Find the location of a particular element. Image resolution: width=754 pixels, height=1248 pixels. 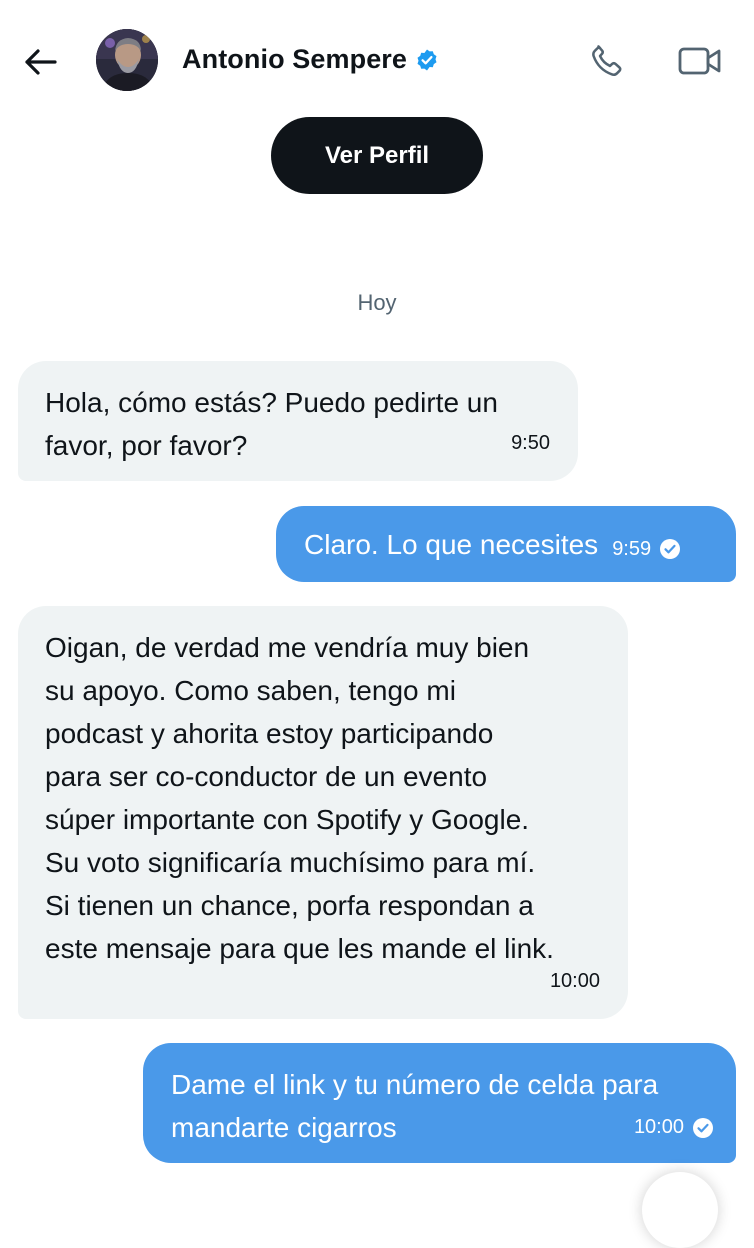

arrow-left-icon is located at coordinates (41, 62).